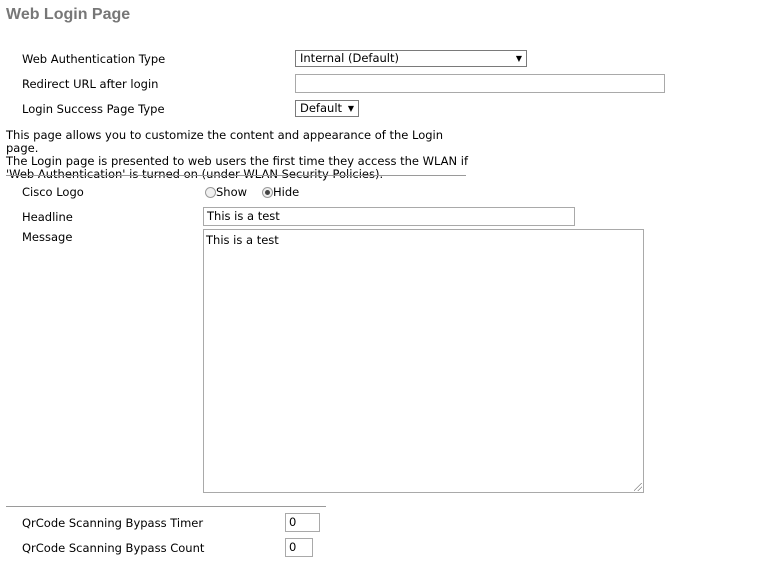 This screenshot has height=582, width=781. I want to click on success-page-type-label: Login Success Page Type, so click(93, 109).